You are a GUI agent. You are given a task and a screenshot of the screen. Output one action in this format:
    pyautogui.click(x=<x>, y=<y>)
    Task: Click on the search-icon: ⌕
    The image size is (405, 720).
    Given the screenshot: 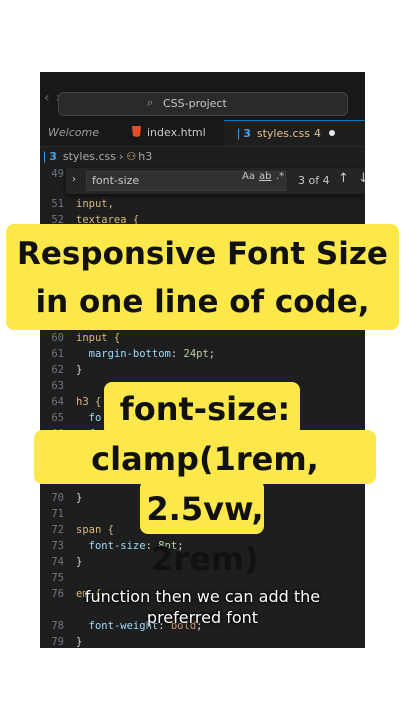 What is the action you would take?
    pyautogui.click(x=150, y=102)
    